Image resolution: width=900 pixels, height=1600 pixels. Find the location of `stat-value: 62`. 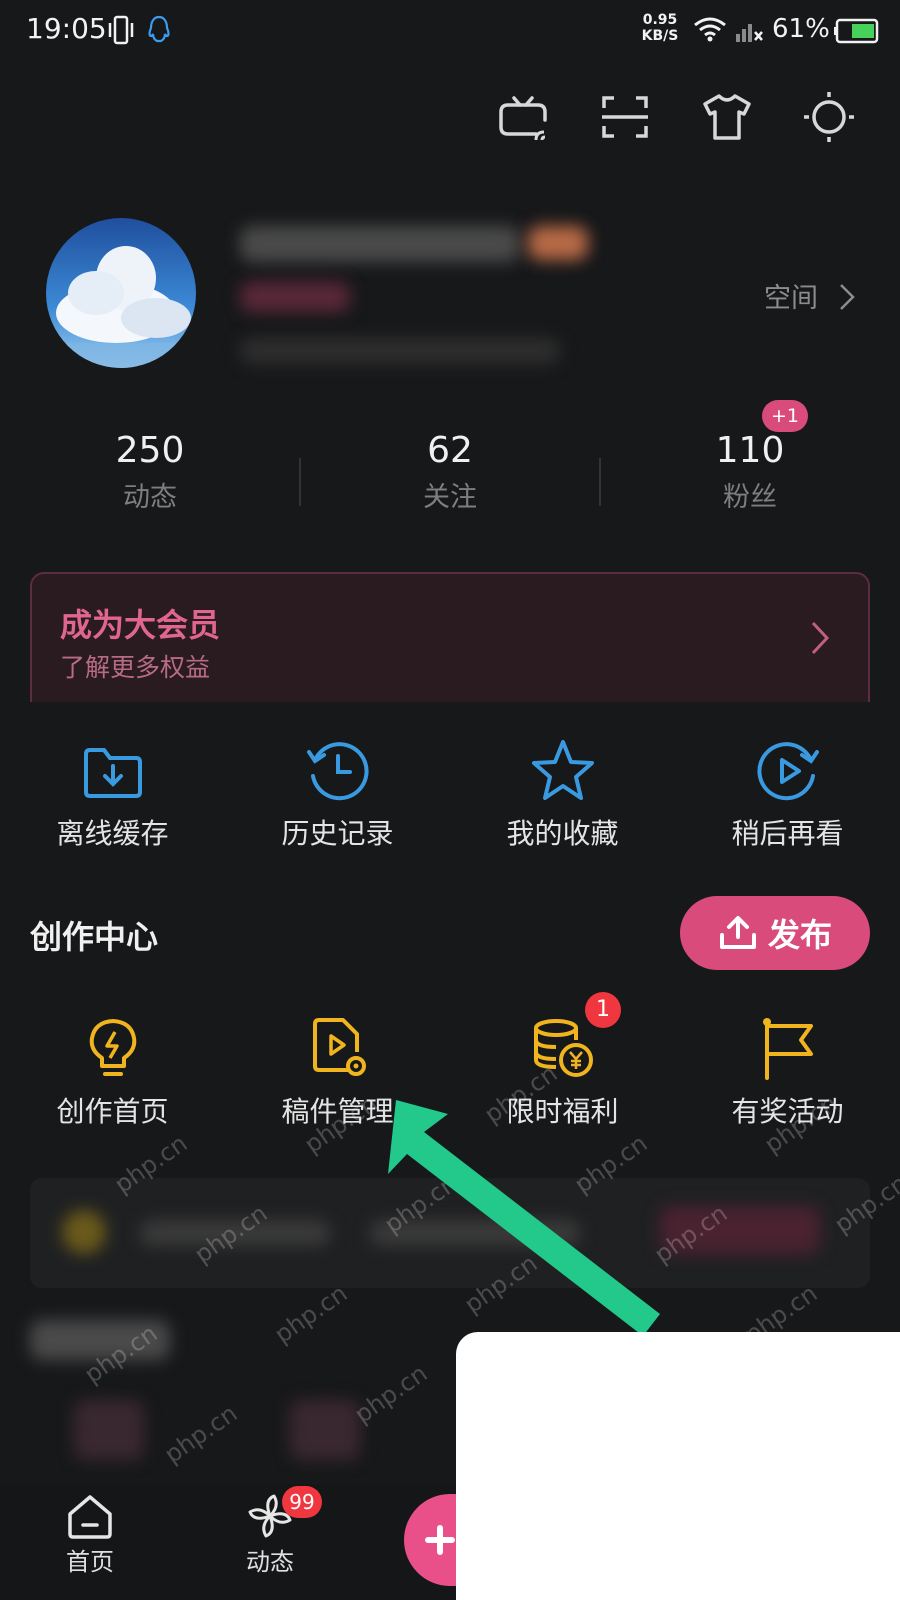

stat-value: 62 is located at coordinates (450, 450).